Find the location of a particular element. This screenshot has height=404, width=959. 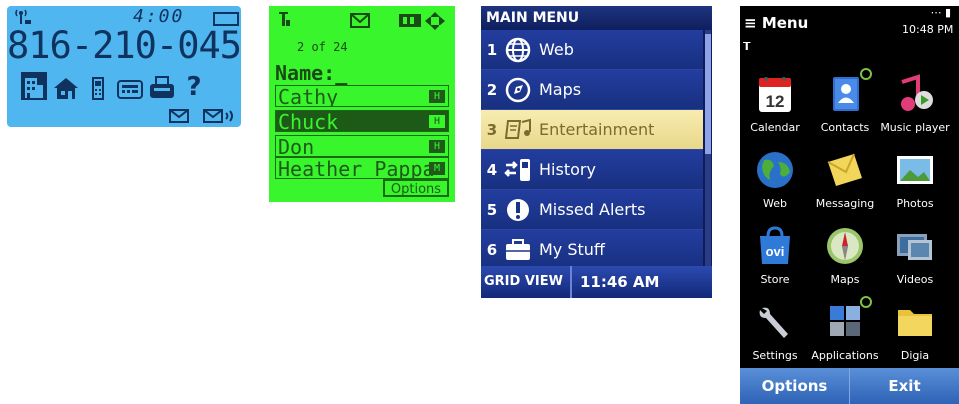

history-icon is located at coordinates (518, 170).